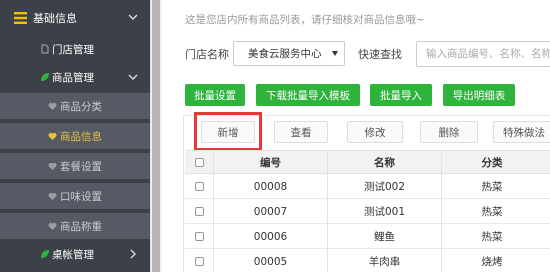 The height and width of the screenshot is (272, 550). I want to click on cell-name: 羊肉串, so click(384, 262).